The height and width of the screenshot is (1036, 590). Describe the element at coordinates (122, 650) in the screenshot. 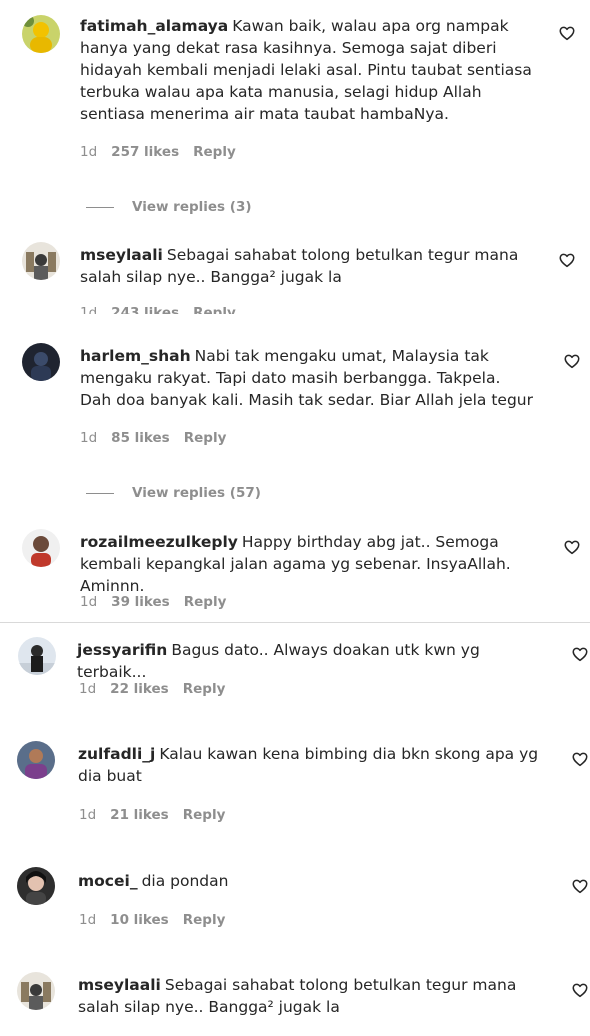

I see `username: jessyarifin` at that location.